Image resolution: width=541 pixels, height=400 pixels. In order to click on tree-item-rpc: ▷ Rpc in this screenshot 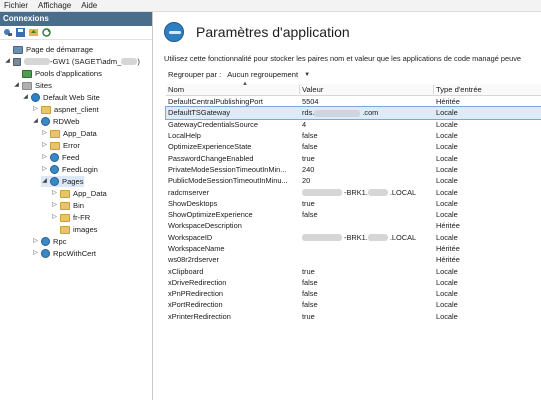, I will do `click(49, 241)`.